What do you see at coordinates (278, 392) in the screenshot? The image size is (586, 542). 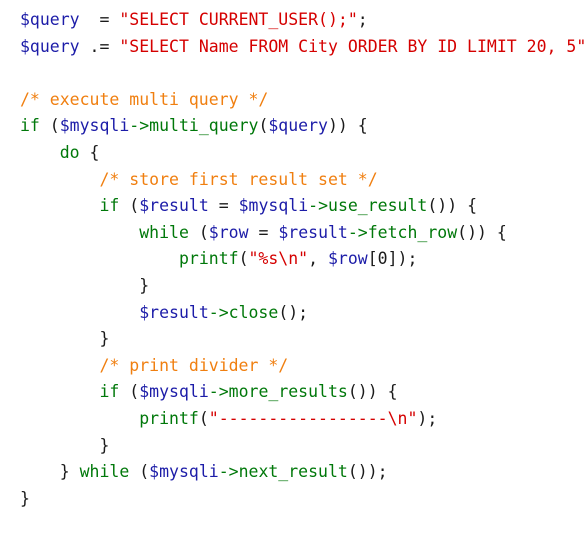 I see `code-token-keyword: ->more_results` at bounding box center [278, 392].